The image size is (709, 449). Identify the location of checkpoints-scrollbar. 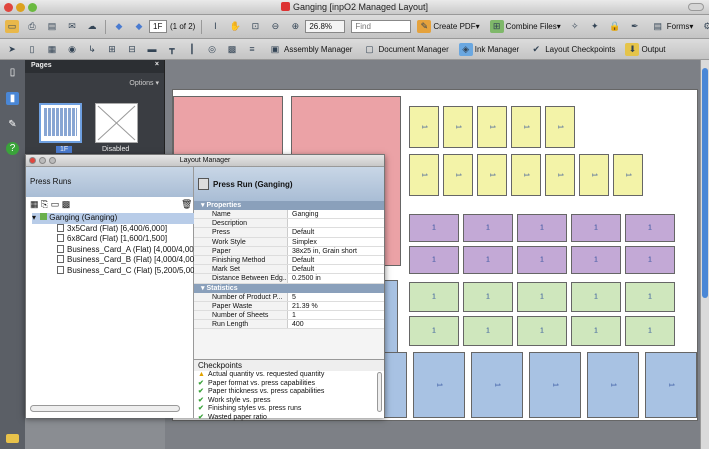
(379, 392).